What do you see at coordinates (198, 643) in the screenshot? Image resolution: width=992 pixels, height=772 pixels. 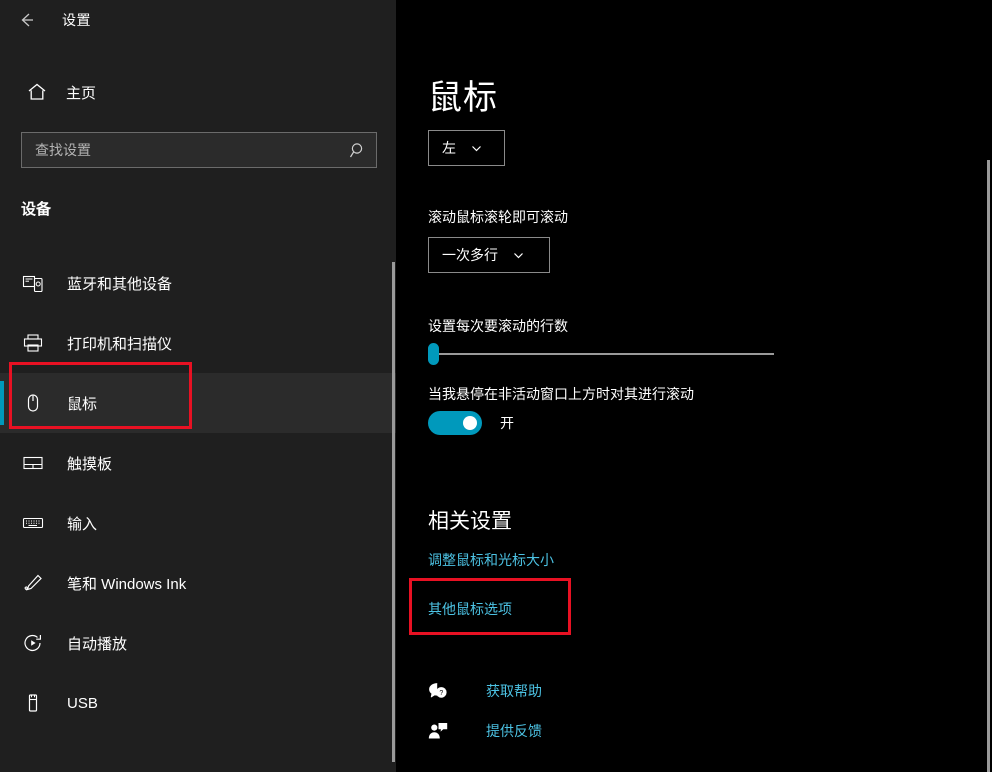 I see `sidebar-item-autoplay: 自动播放` at bounding box center [198, 643].